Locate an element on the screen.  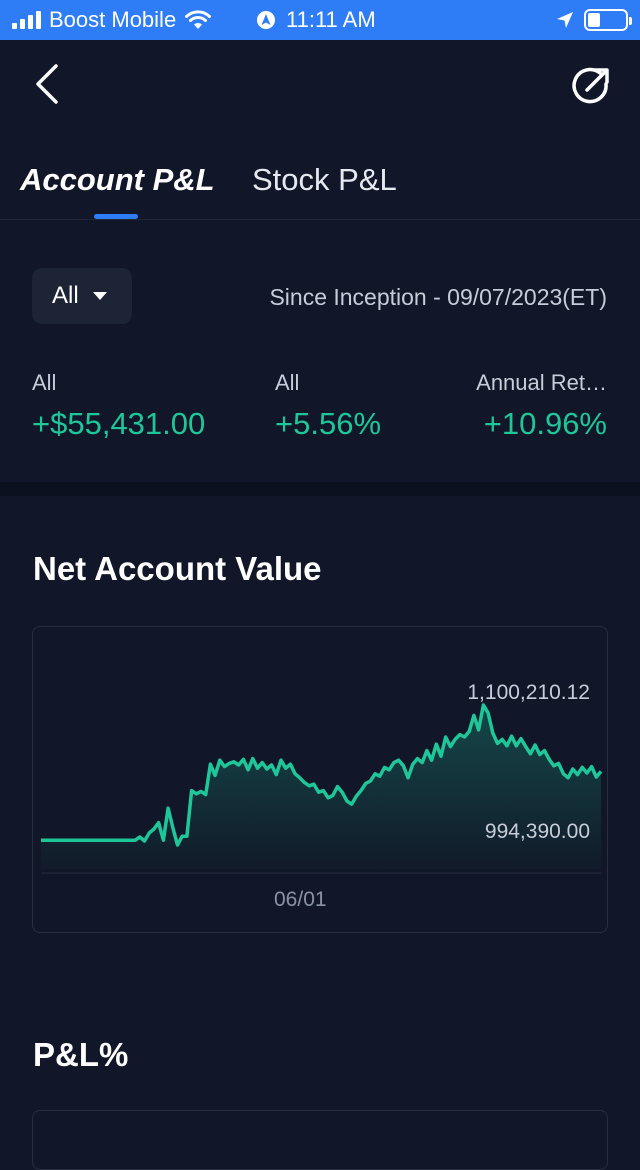
share-external-icon is located at coordinates (590, 85).